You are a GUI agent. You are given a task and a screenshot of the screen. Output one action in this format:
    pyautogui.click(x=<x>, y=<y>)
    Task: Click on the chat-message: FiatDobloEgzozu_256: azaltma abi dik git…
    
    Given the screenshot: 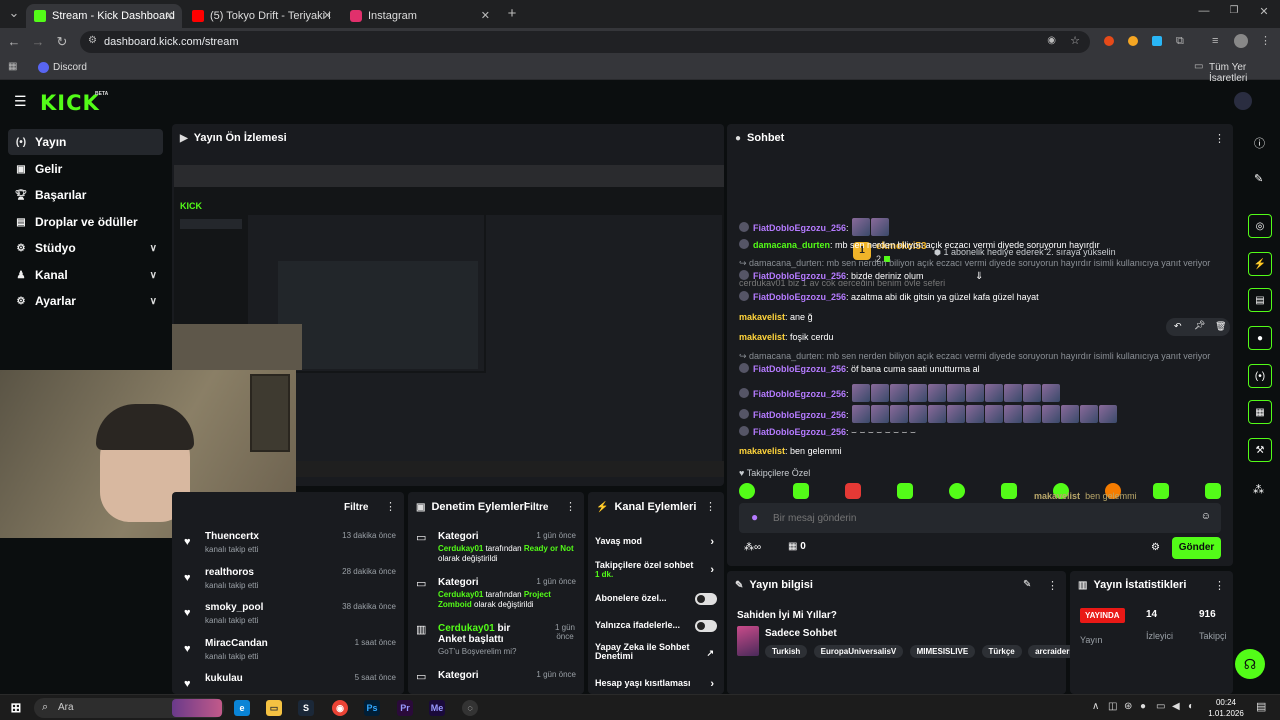 What is the action you would take?
    pyautogui.click(x=889, y=296)
    